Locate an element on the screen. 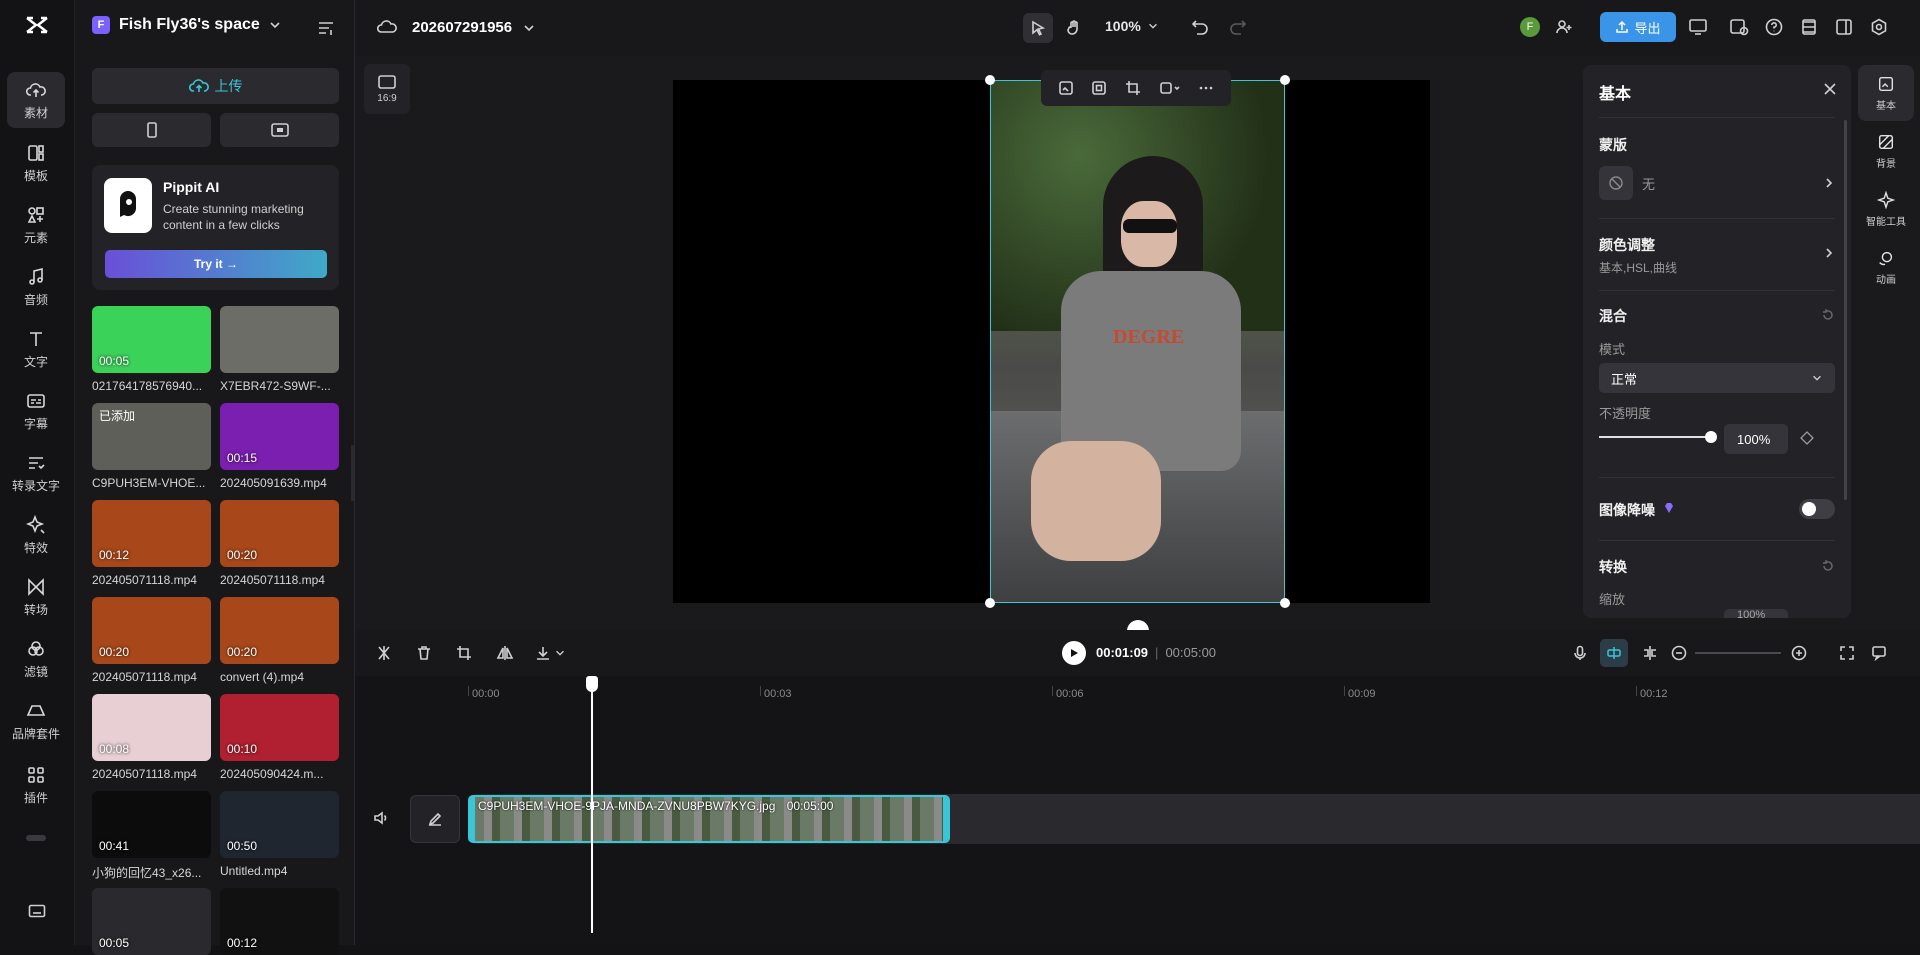  rail-item-6: 字幕 is located at coordinates (36, 411).